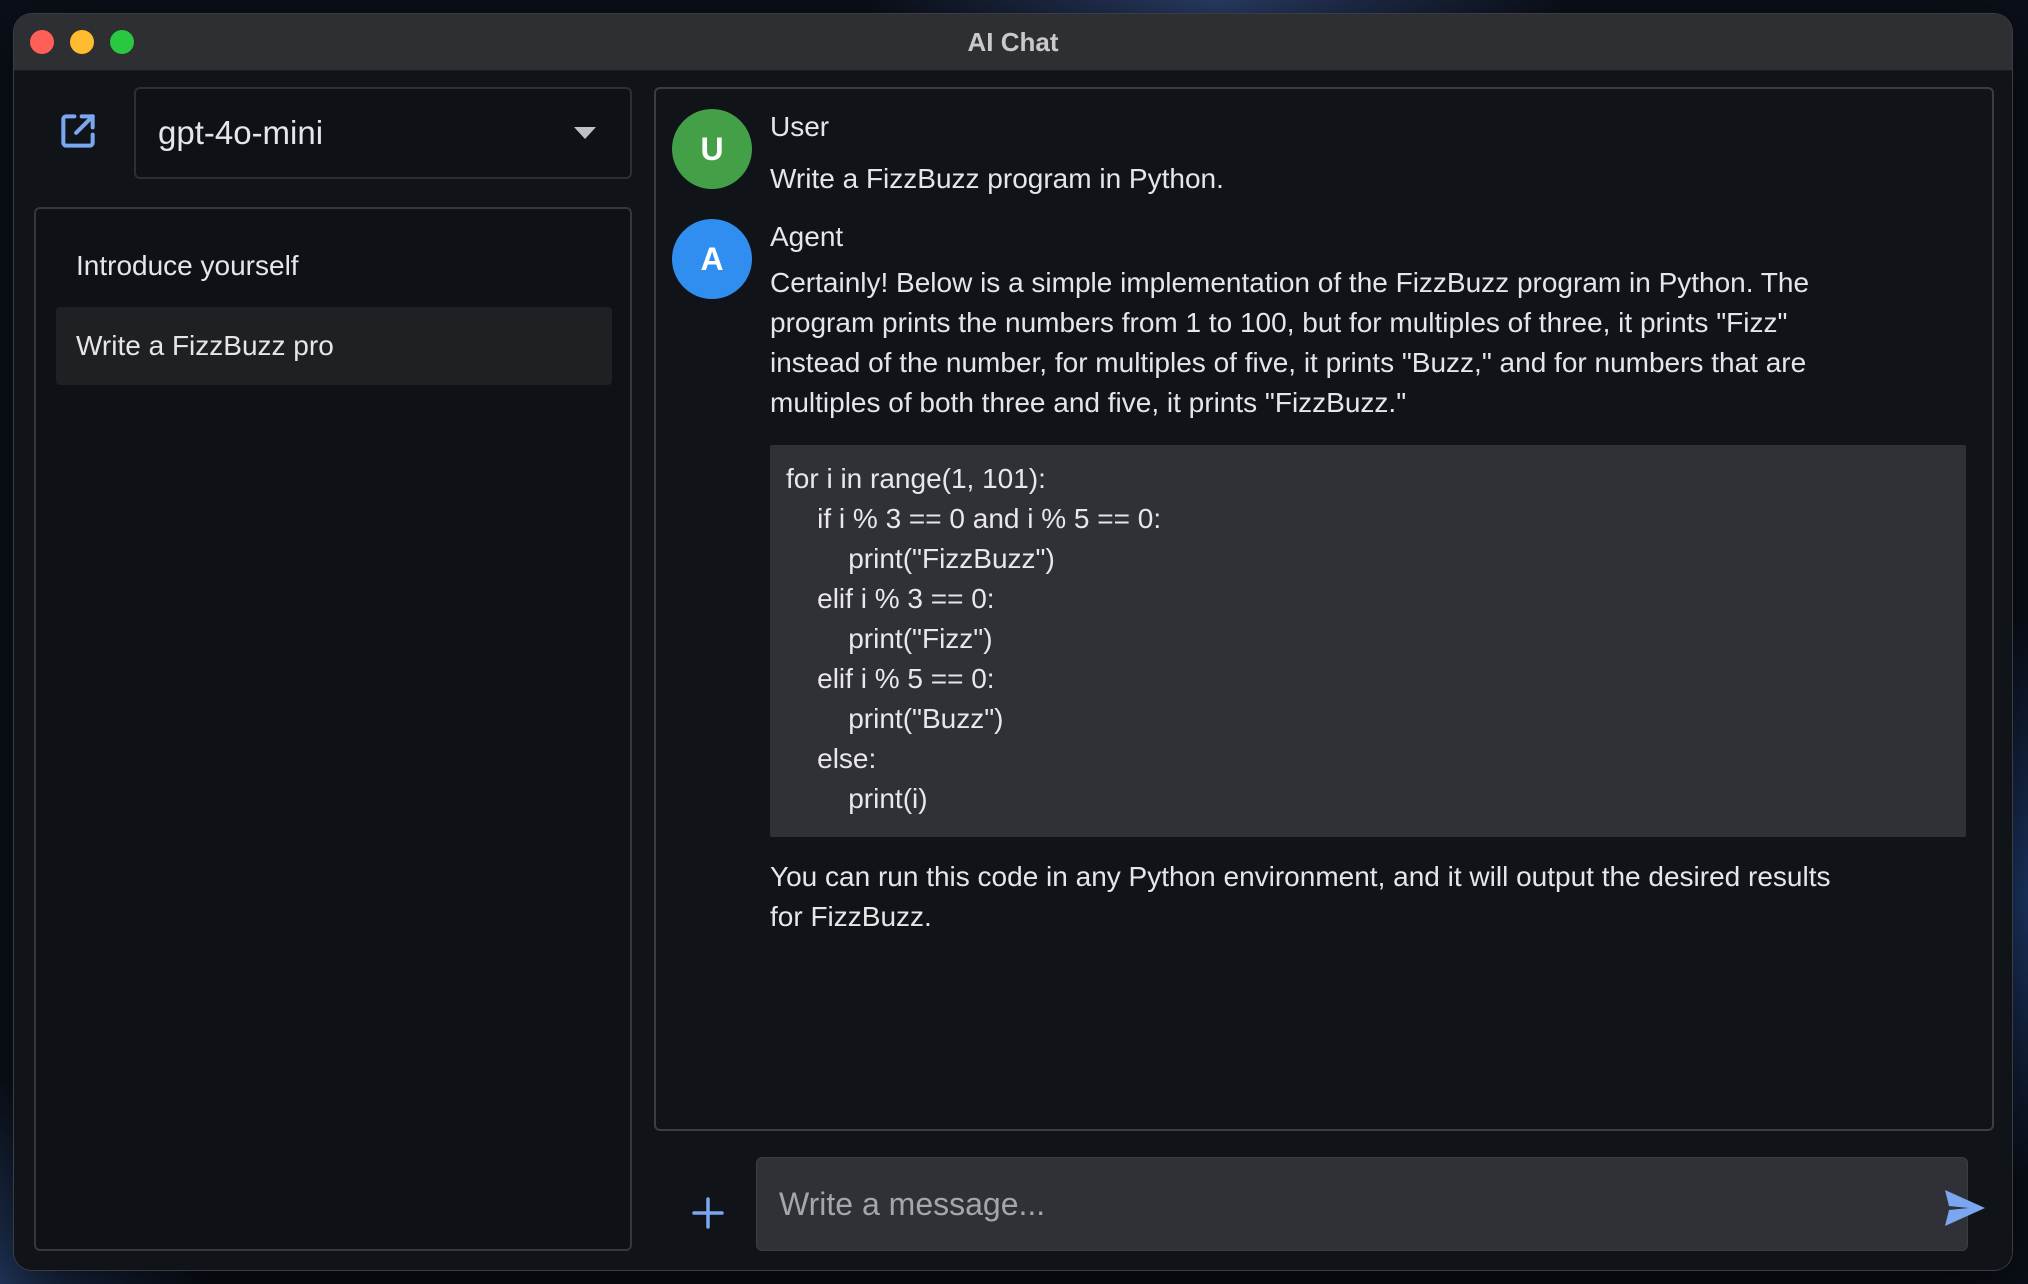 The image size is (2028, 1284). Describe the element at coordinates (585, 133) in the screenshot. I see `caret-down-icon` at that location.